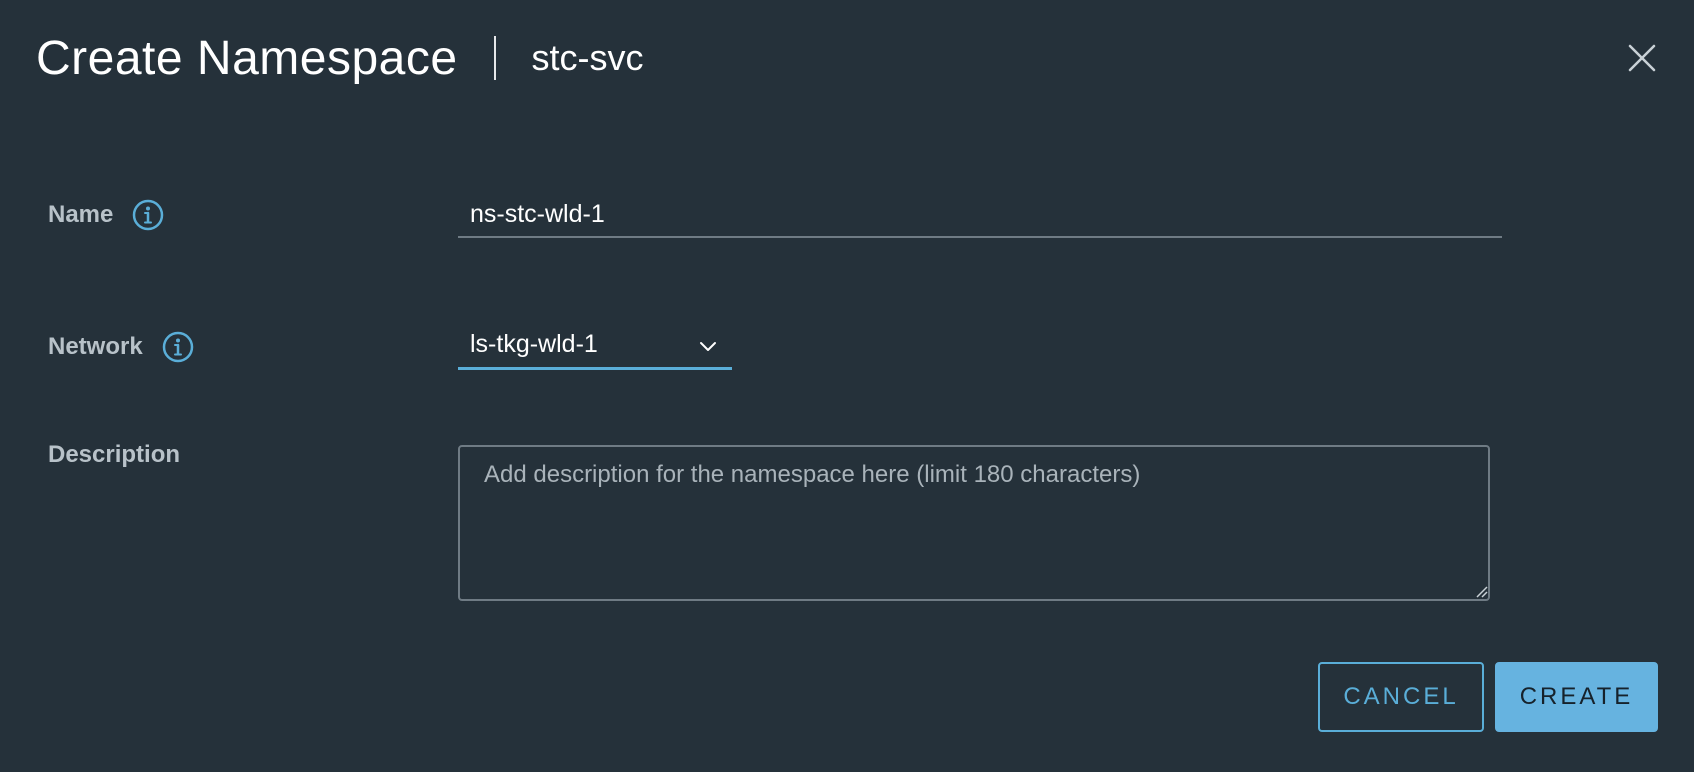 The image size is (1694, 772). I want to click on network-select: ls-tkg-wld-1, so click(595, 348).